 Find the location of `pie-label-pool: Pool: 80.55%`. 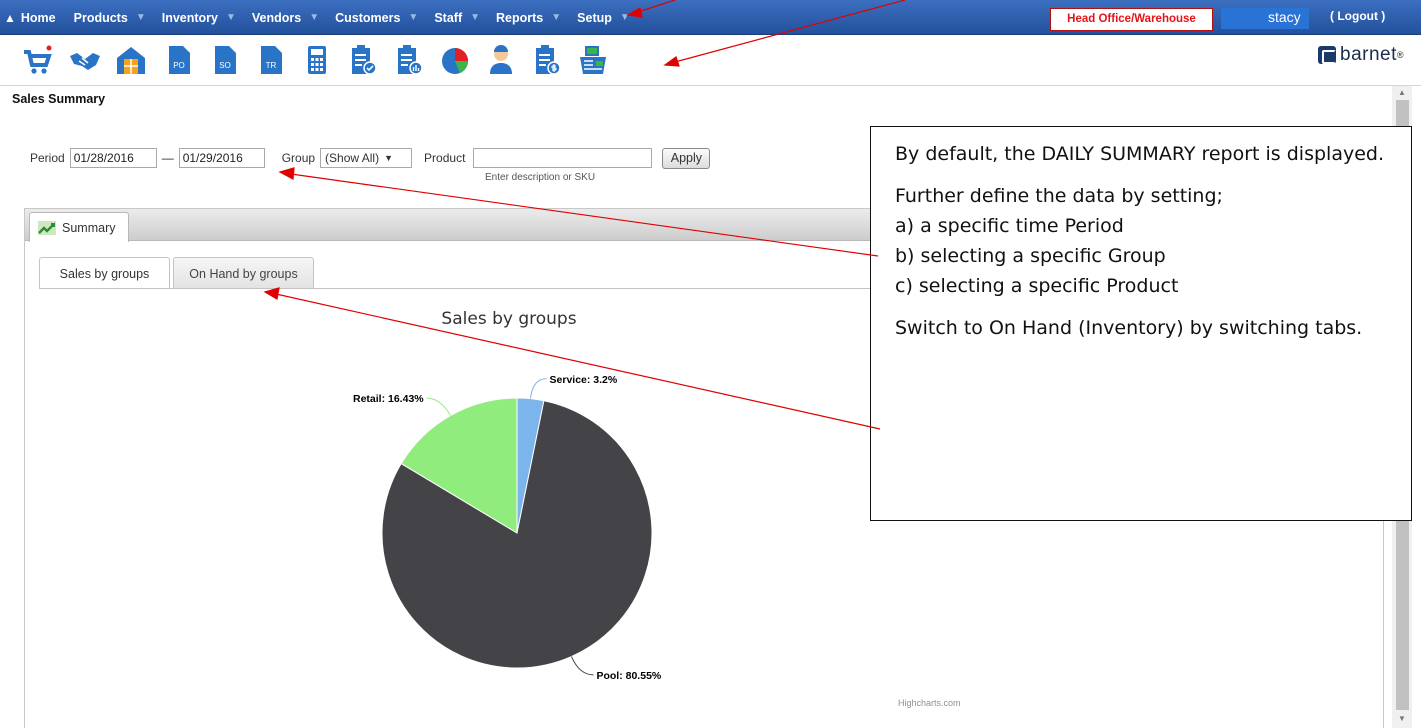

pie-label-pool: Pool: 80.55% is located at coordinates (628, 676).